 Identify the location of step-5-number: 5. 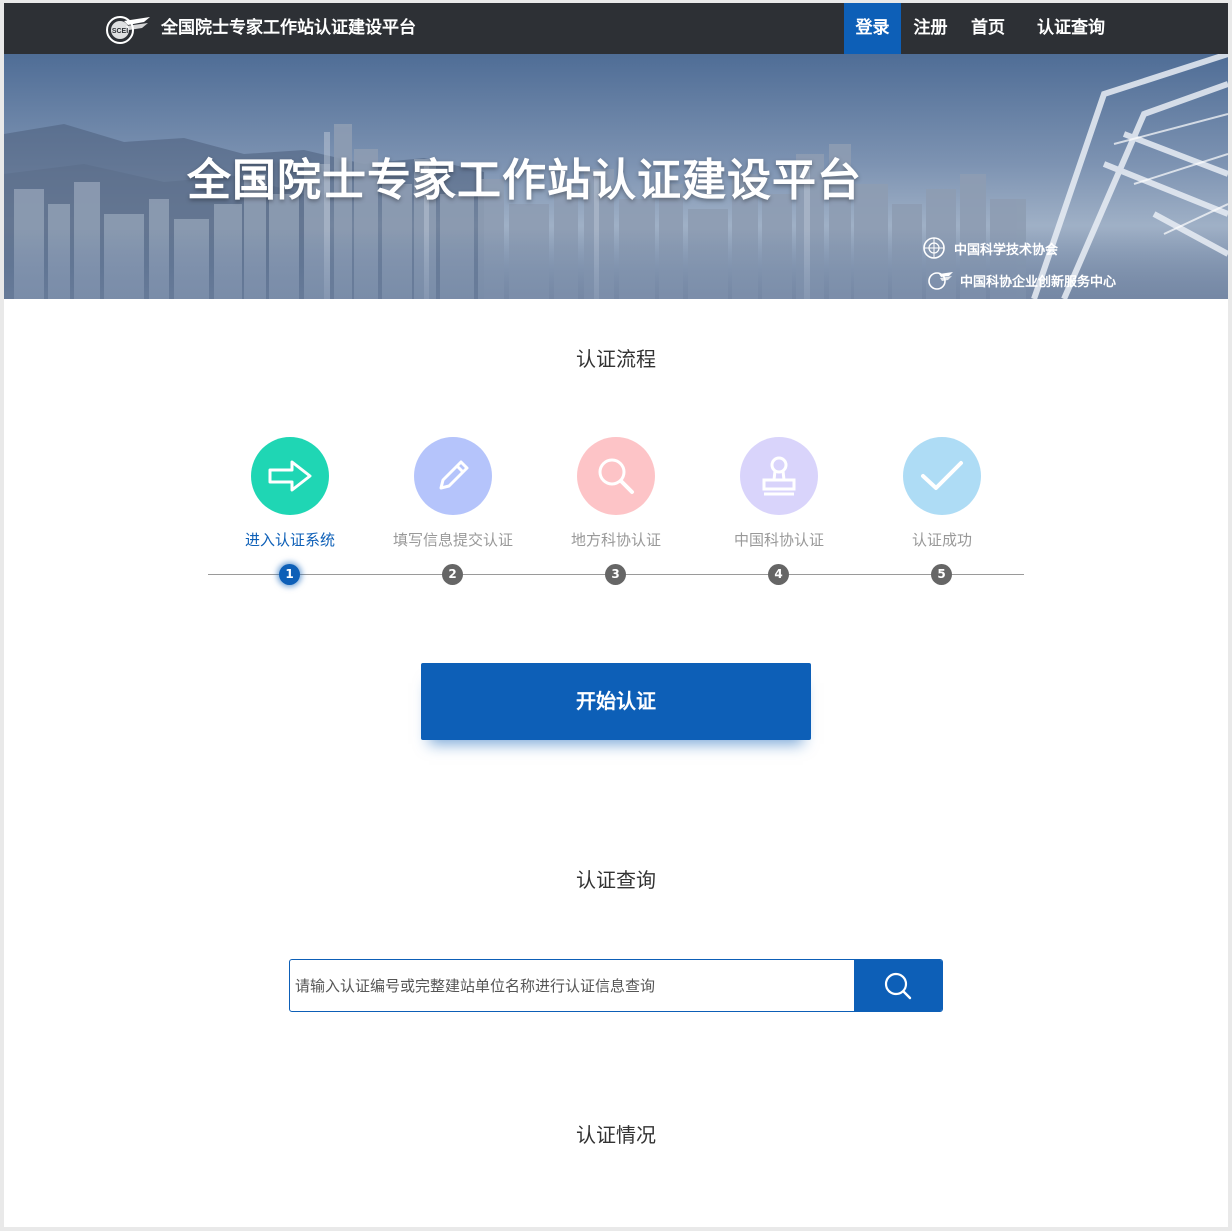
(941, 574).